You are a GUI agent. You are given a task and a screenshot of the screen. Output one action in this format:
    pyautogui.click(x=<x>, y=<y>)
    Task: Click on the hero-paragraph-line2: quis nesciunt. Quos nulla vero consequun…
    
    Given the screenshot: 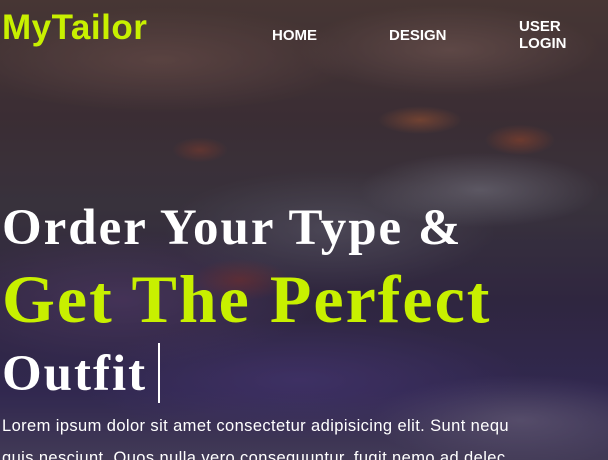 What is the action you would take?
    pyautogui.click(x=254, y=454)
    